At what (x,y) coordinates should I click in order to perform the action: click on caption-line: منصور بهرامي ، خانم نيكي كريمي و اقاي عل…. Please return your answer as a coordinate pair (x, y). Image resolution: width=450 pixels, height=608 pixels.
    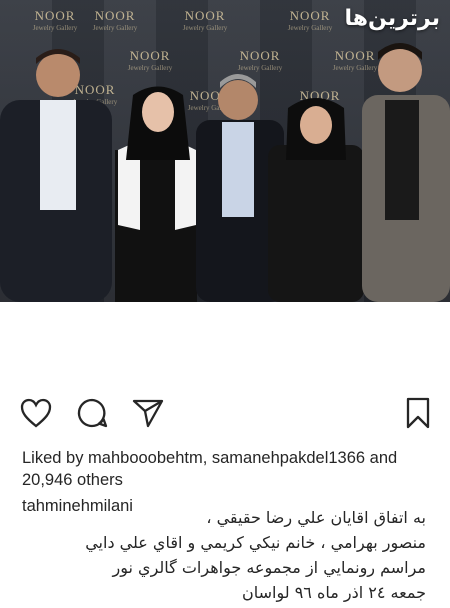
    Looking at the image, I should click on (255, 542).